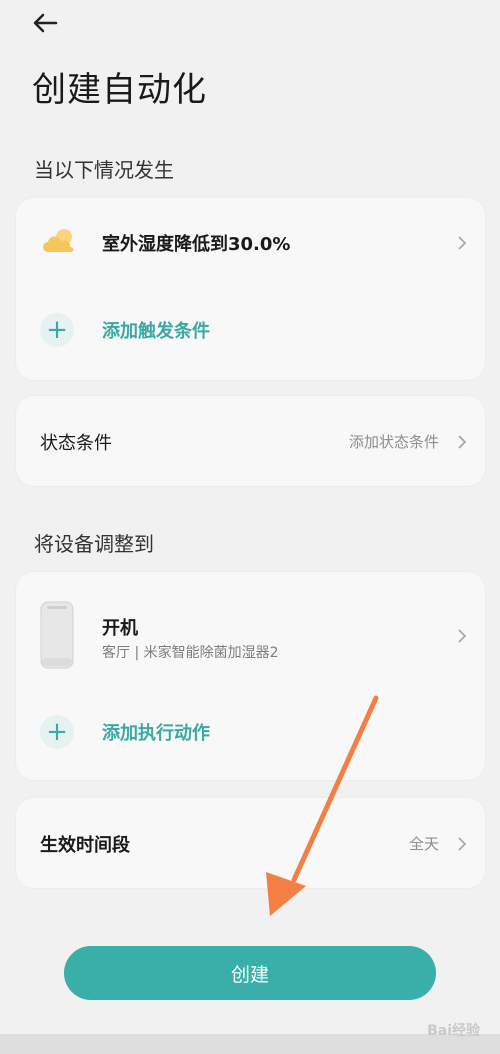 This screenshot has height=1054, width=500. I want to click on page-title: 创建自动化, so click(119, 90).